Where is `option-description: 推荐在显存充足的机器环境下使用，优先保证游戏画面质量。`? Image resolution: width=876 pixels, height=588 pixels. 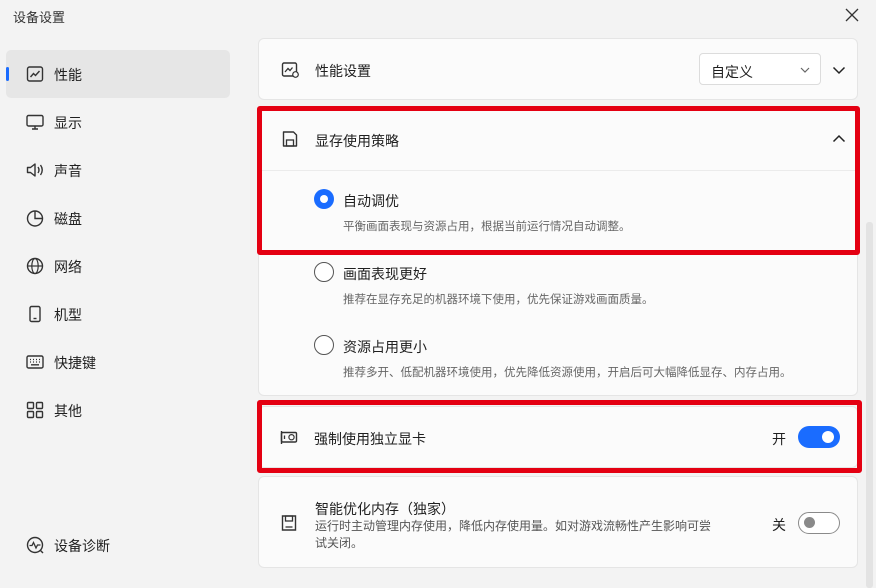
option-description: 推荐在显存充足的机器环境下使用，优先保证游戏画面质量。 is located at coordinates (498, 300).